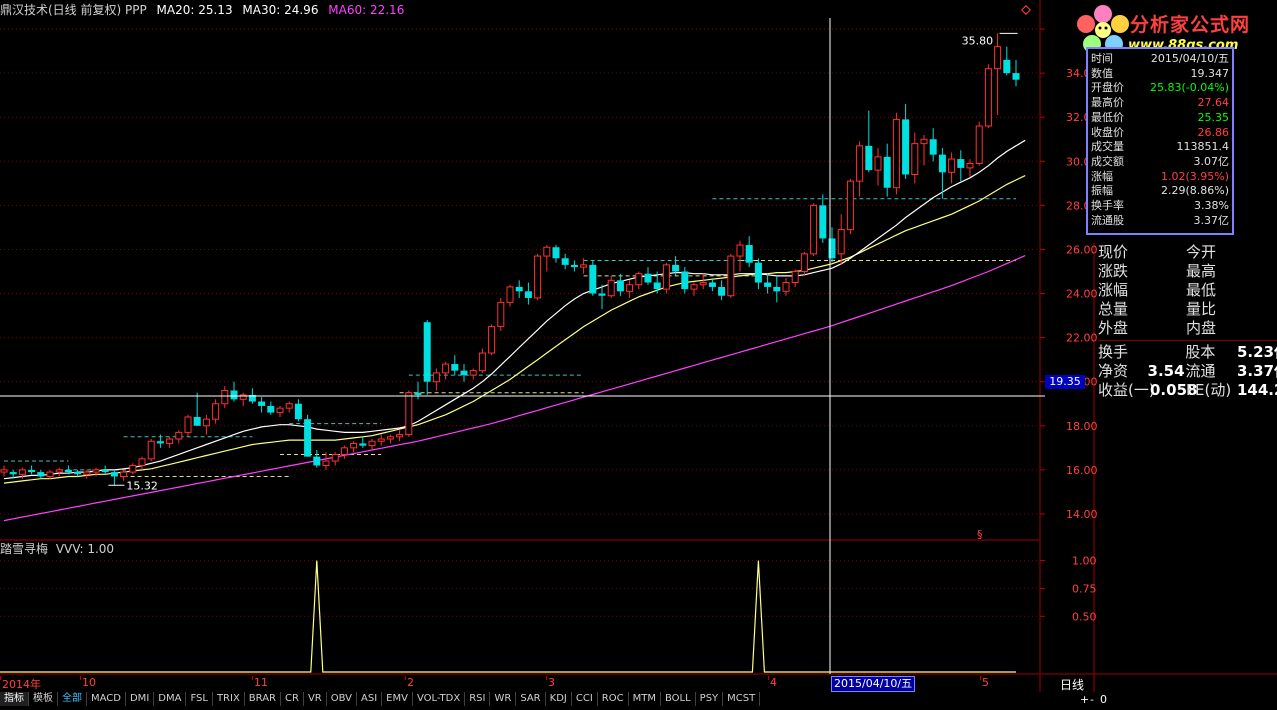 The image size is (1277, 710). What do you see at coordinates (613, 699) in the screenshot?
I see `tab-roc: ROC` at bounding box center [613, 699].